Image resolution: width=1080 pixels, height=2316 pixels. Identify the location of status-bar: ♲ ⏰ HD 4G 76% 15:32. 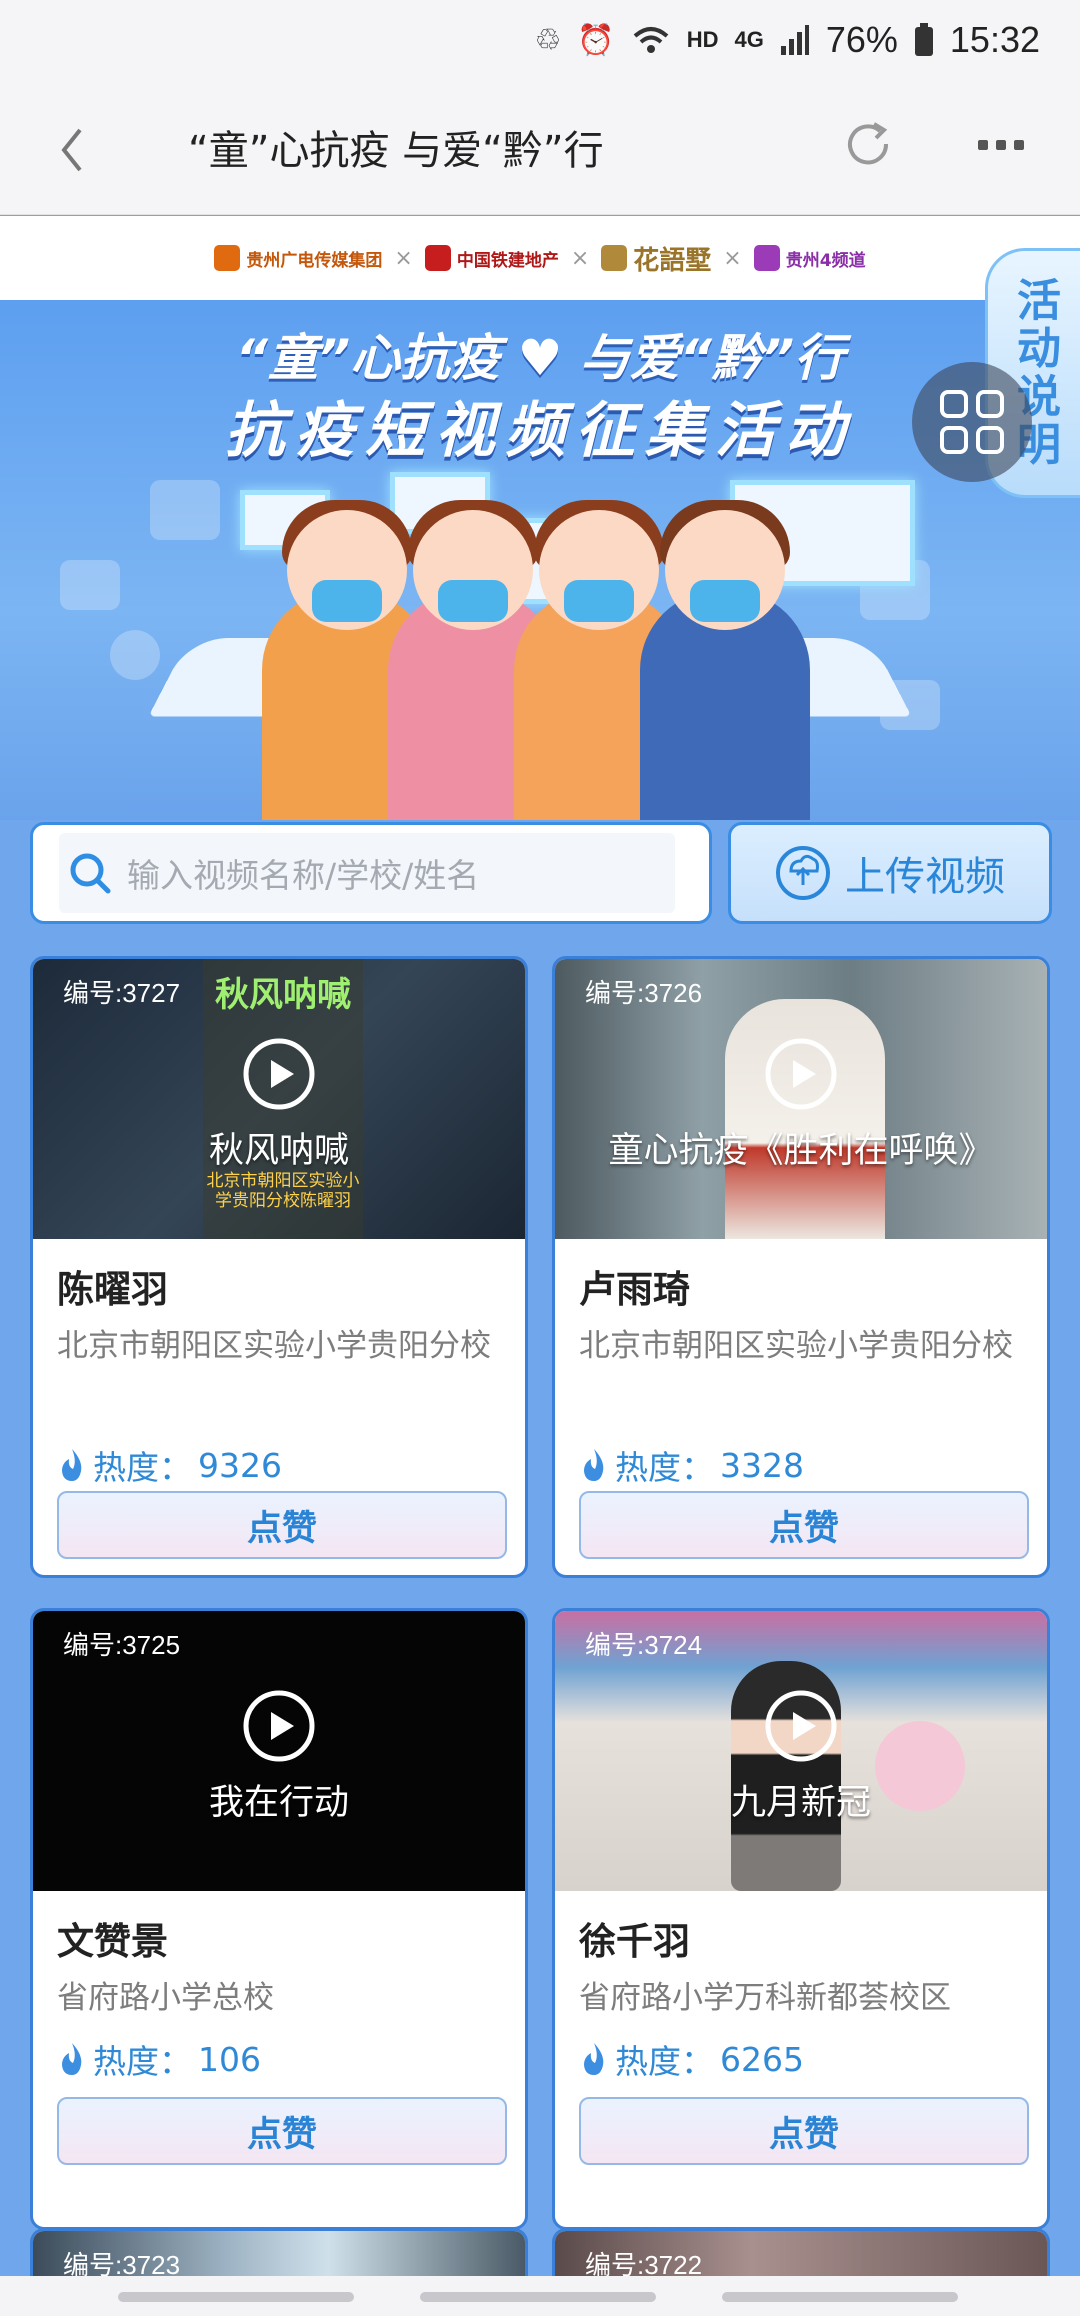
(540, 40).